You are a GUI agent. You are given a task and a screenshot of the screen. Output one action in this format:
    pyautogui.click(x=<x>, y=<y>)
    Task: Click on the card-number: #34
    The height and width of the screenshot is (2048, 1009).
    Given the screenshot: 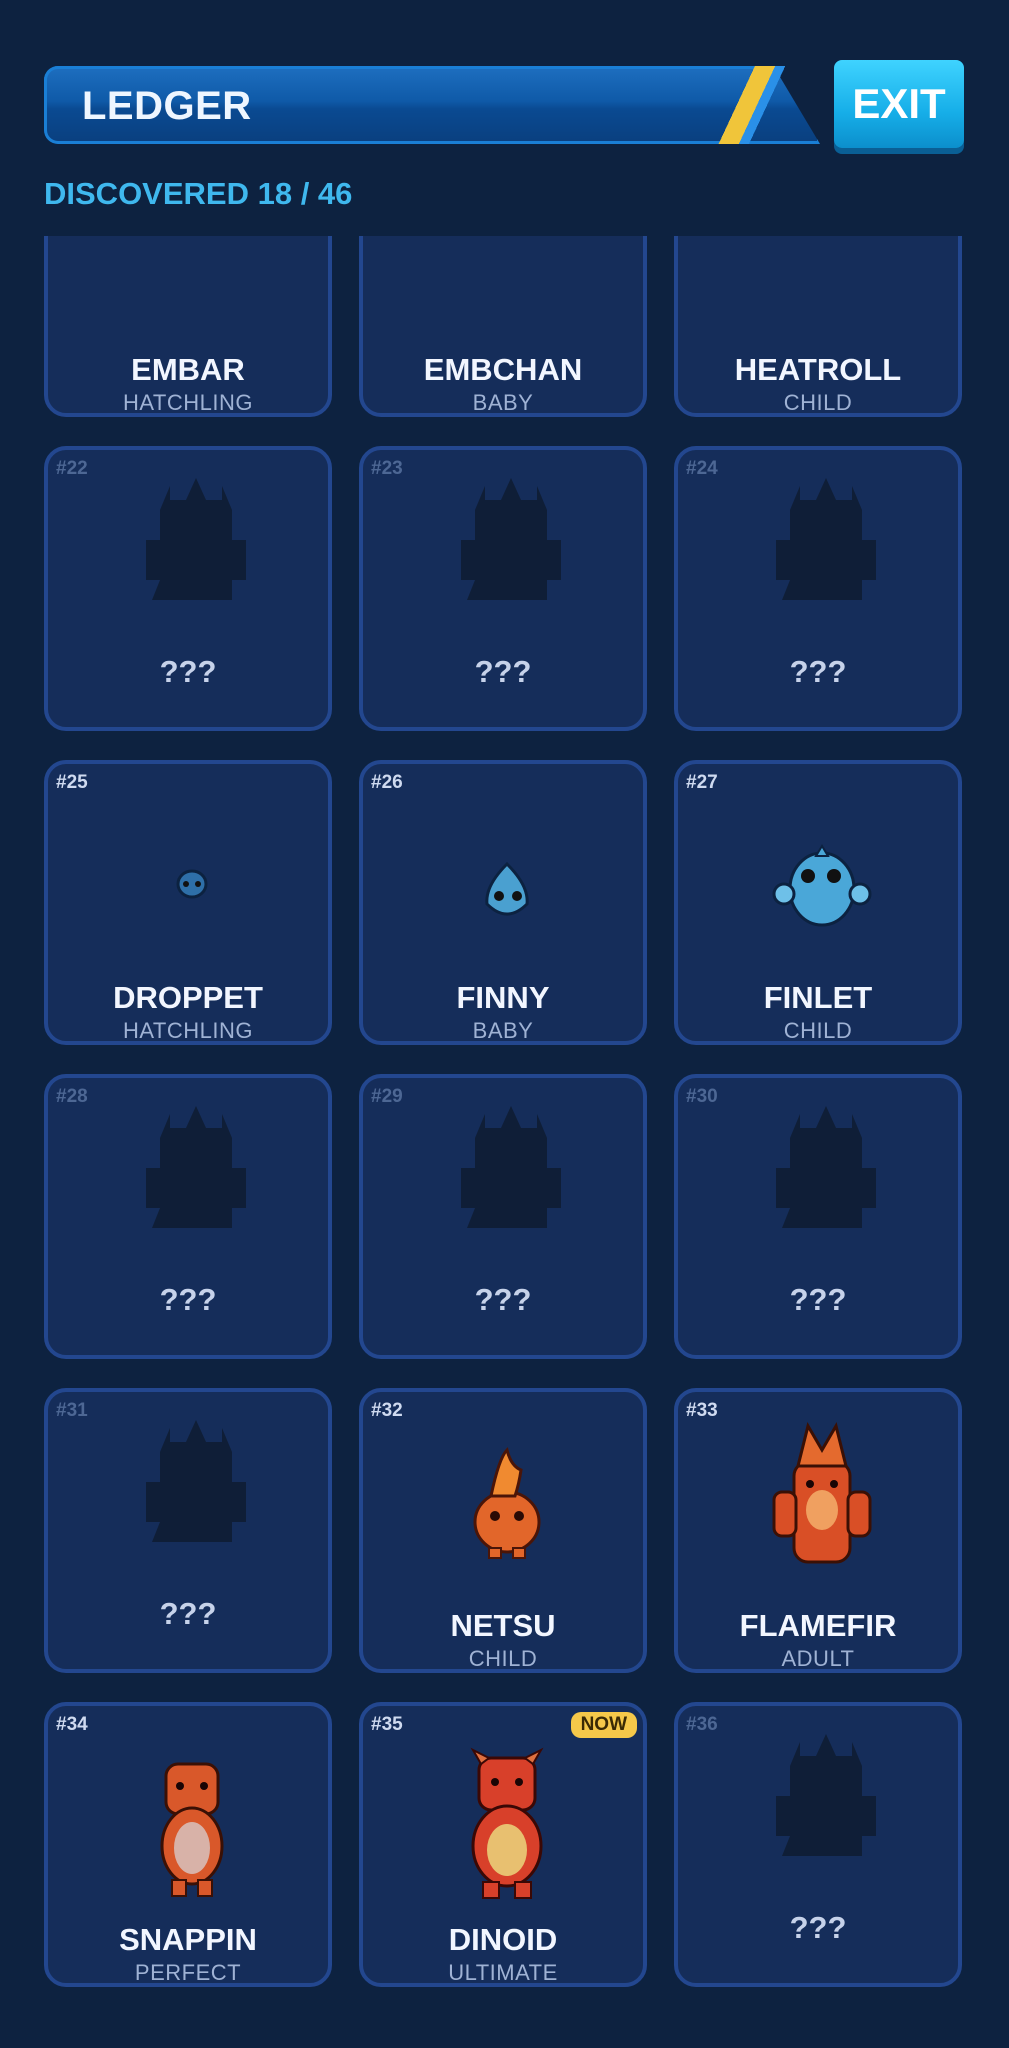 What is the action you would take?
    pyautogui.click(x=72, y=1724)
    